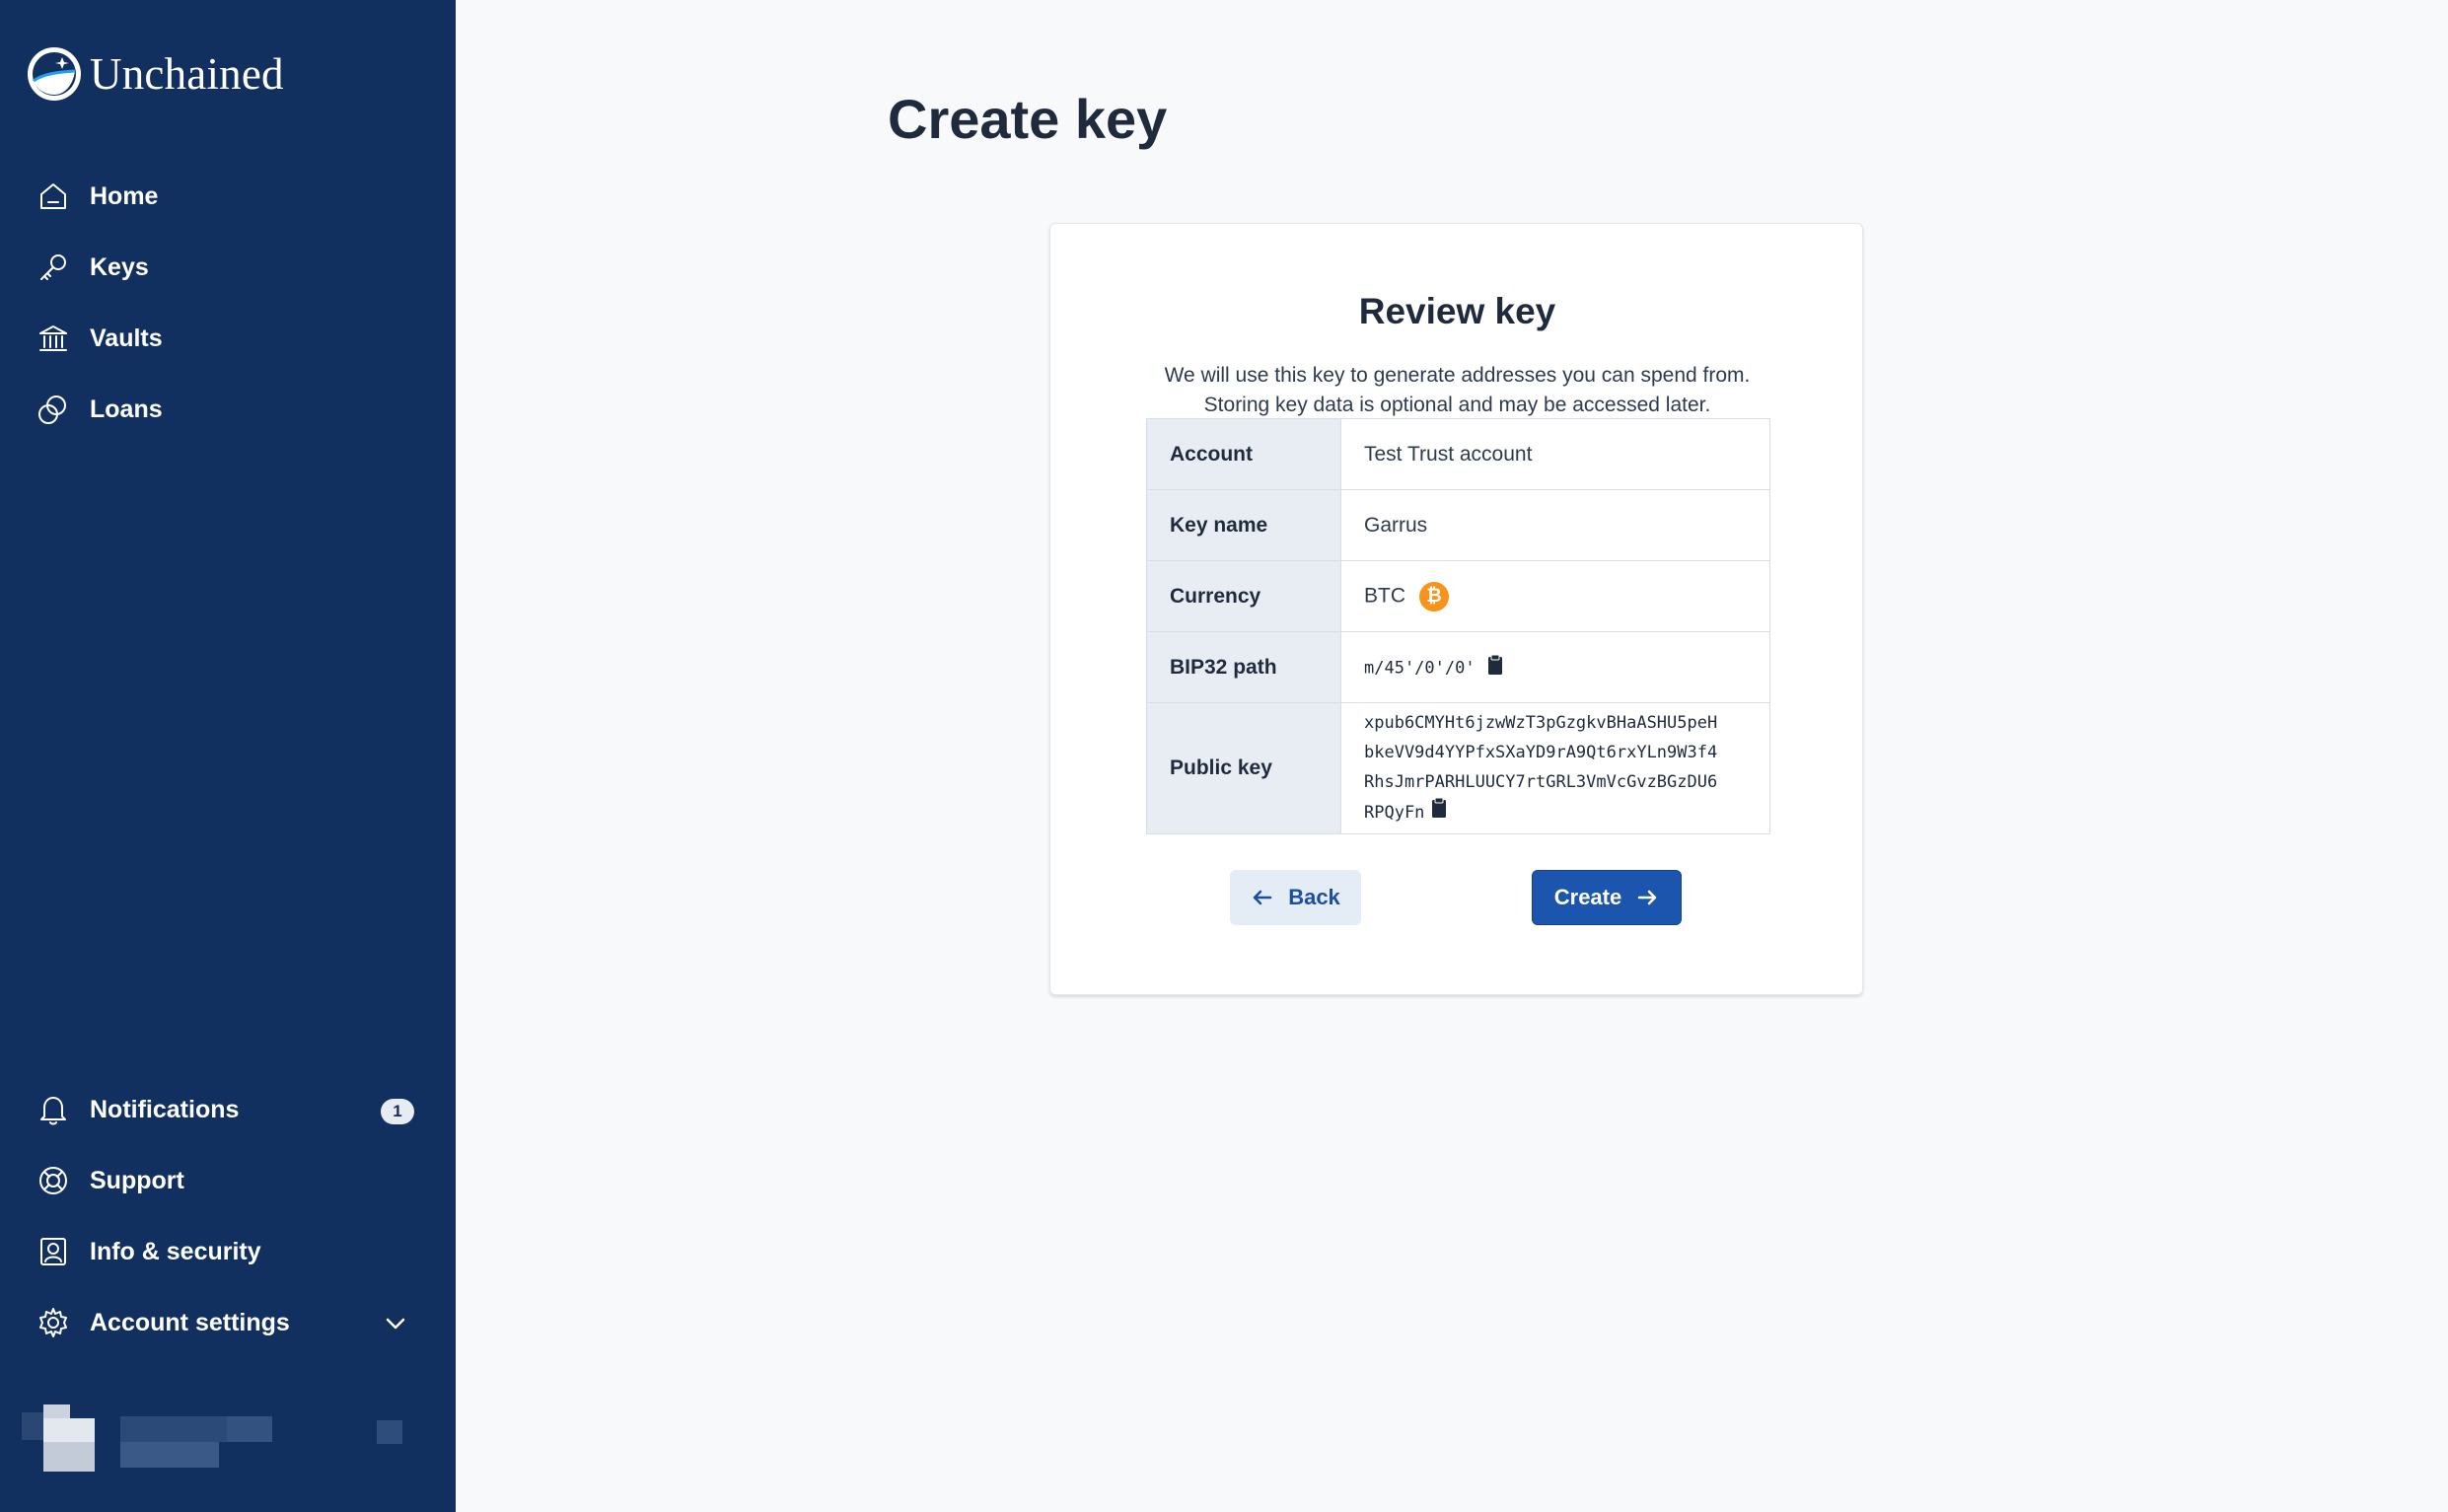 This screenshot has height=1512, width=2448. What do you see at coordinates (1555, 596) in the screenshot?
I see `currency-cell: BTC ₿` at bounding box center [1555, 596].